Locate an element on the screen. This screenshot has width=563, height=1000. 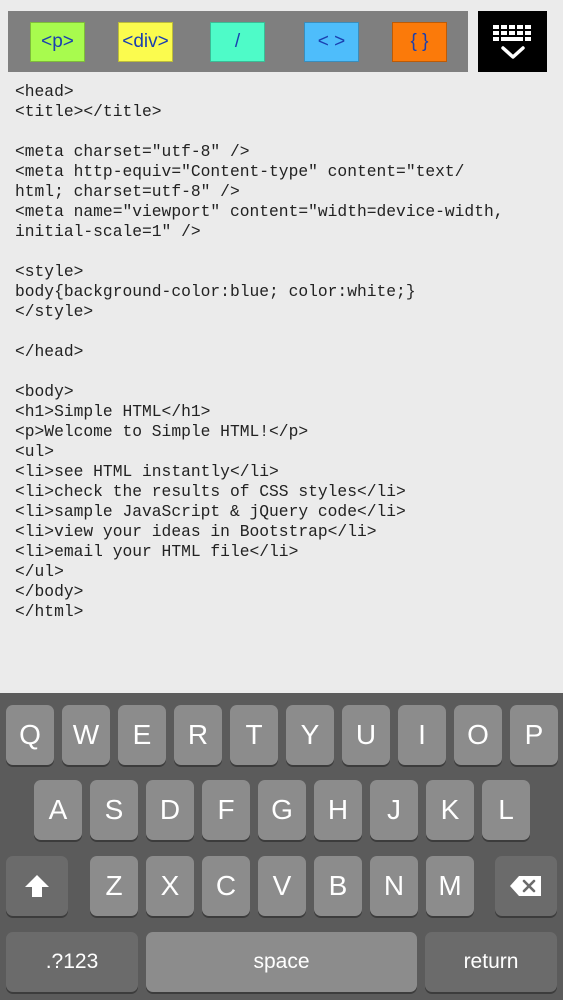
key-f: F is located at coordinates (226, 810).